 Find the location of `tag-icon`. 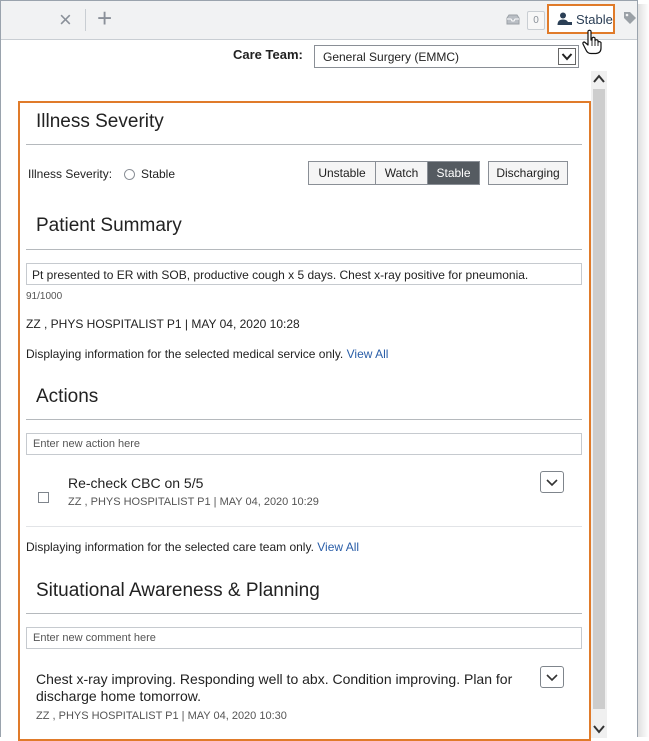

tag-icon is located at coordinates (630, 18).